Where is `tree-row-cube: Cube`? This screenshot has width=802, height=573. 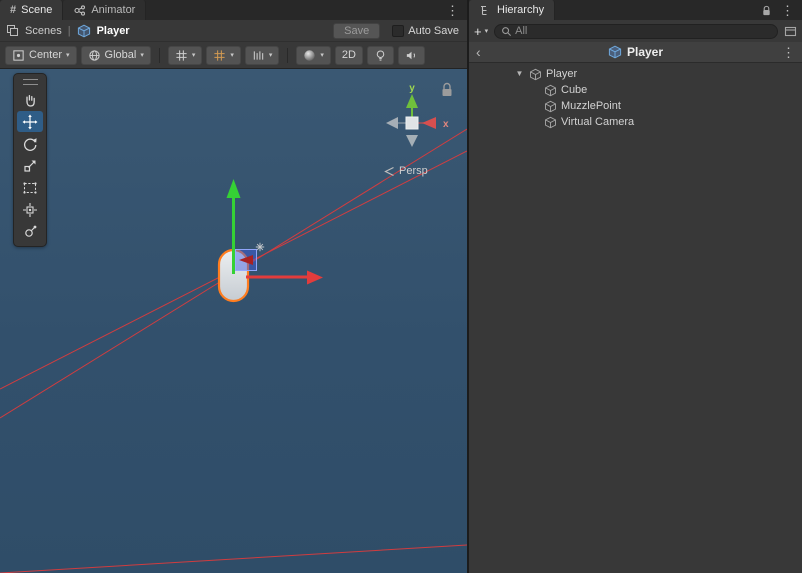 tree-row-cube: Cube is located at coordinates (635, 90).